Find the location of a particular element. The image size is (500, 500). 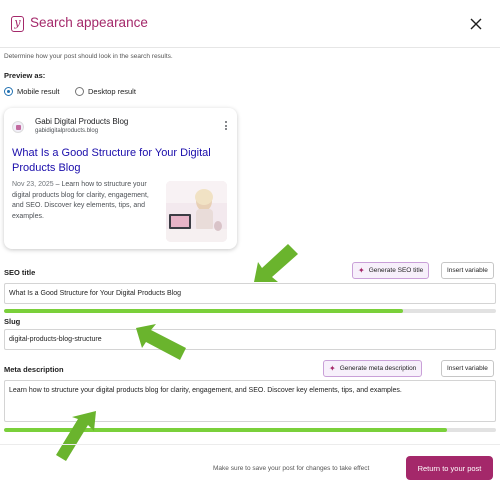

thumbnail-image is located at coordinates (196, 211).